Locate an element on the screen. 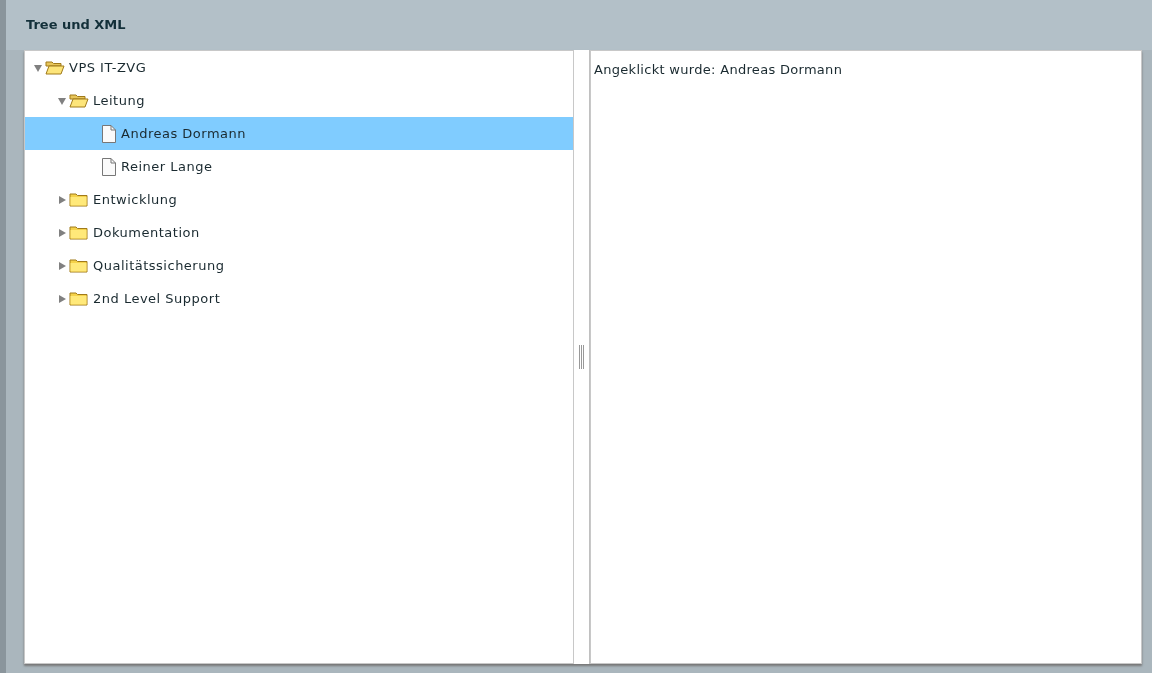 The width and height of the screenshot is (1152, 673). panel-title: Tree und XML is located at coordinates (76, 25).